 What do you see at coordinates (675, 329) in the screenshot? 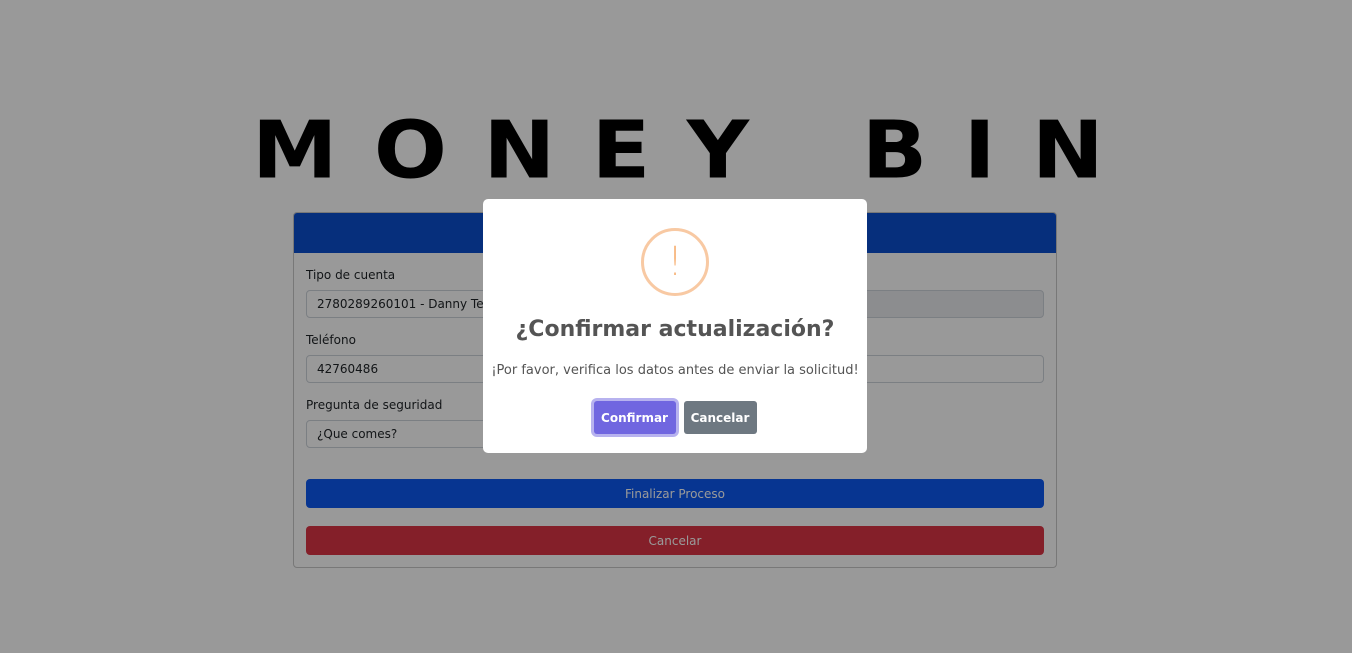
I see `dialog-title: ¿Confirmar actualización?` at bounding box center [675, 329].